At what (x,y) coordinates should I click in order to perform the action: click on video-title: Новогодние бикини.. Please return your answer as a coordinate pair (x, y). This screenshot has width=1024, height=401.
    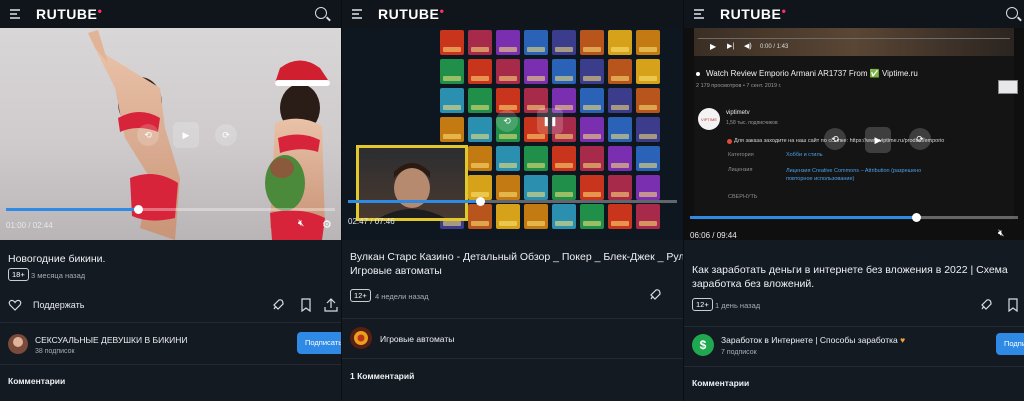
    Looking at the image, I should click on (57, 259).